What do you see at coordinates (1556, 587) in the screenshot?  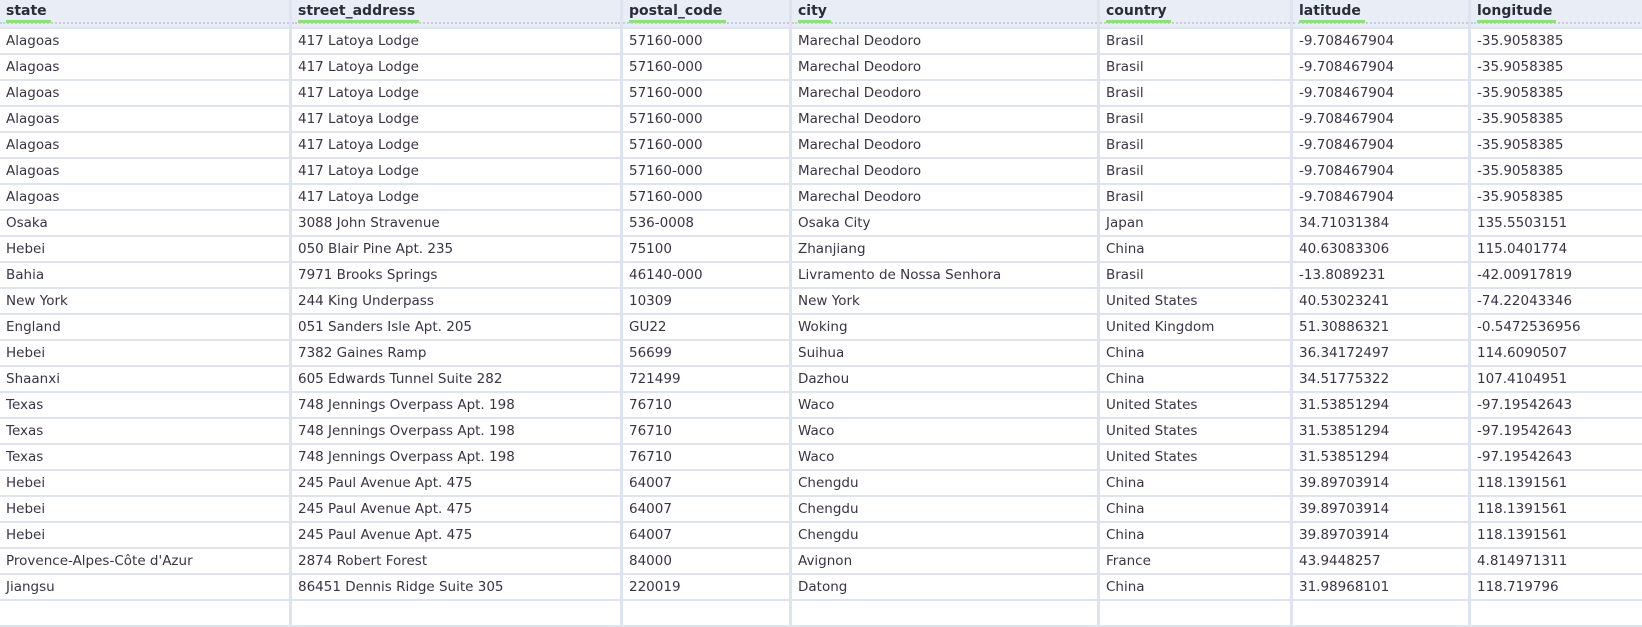 I see `cell-longitude: 118.719796` at bounding box center [1556, 587].